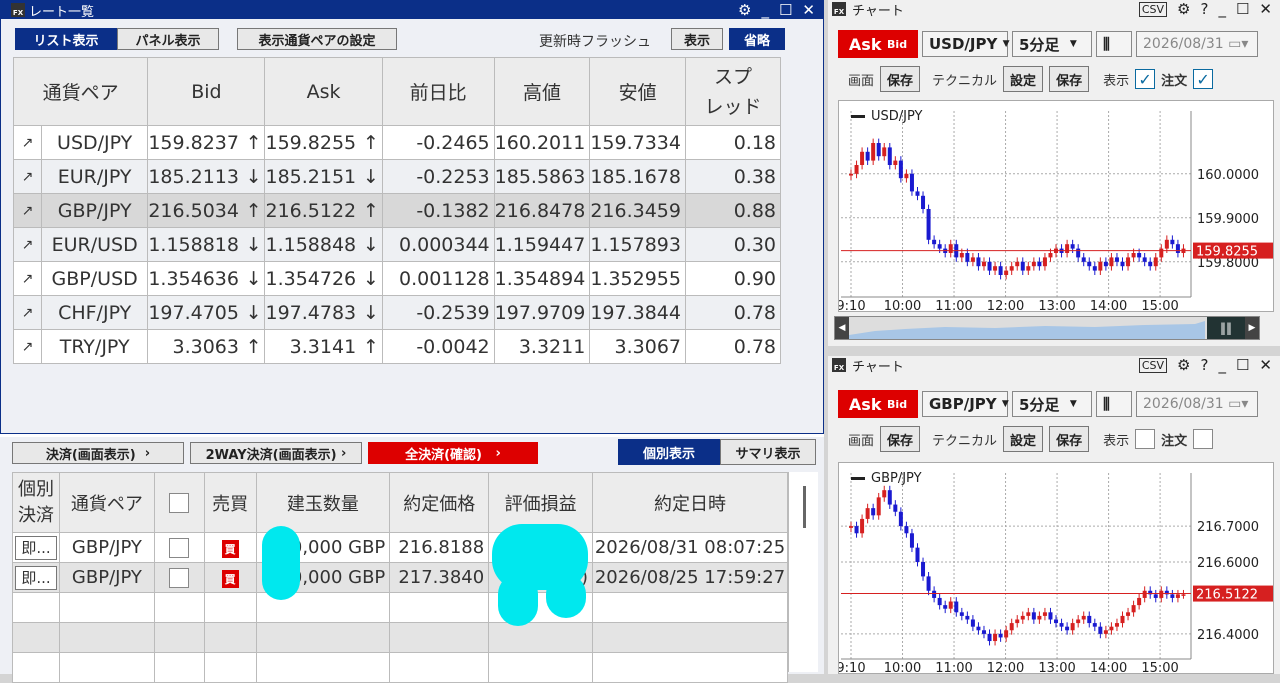 This screenshot has height=683, width=1280. Describe the element at coordinates (195, 346) in the screenshot. I see `rate-bid: 3.3063` at that location.